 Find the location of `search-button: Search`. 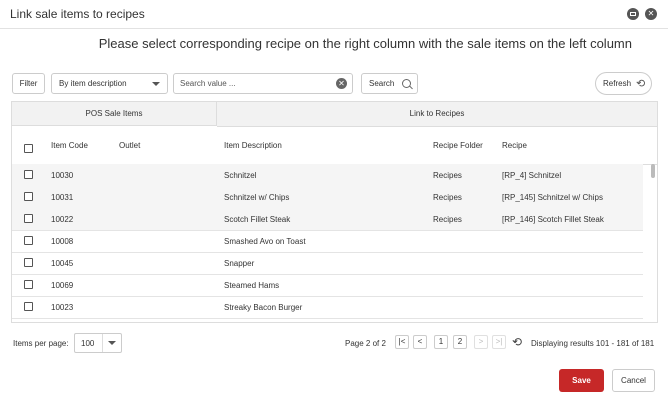

search-button: Search is located at coordinates (389, 83).